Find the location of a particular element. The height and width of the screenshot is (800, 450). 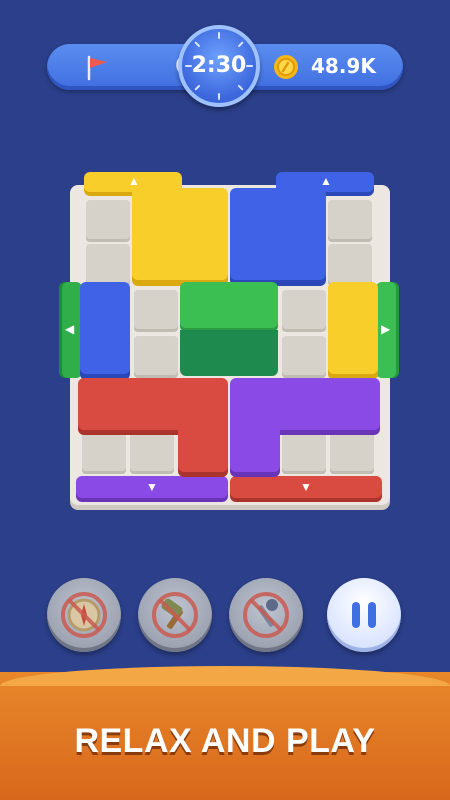

wrench-booster-button is located at coordinates (266, 615).